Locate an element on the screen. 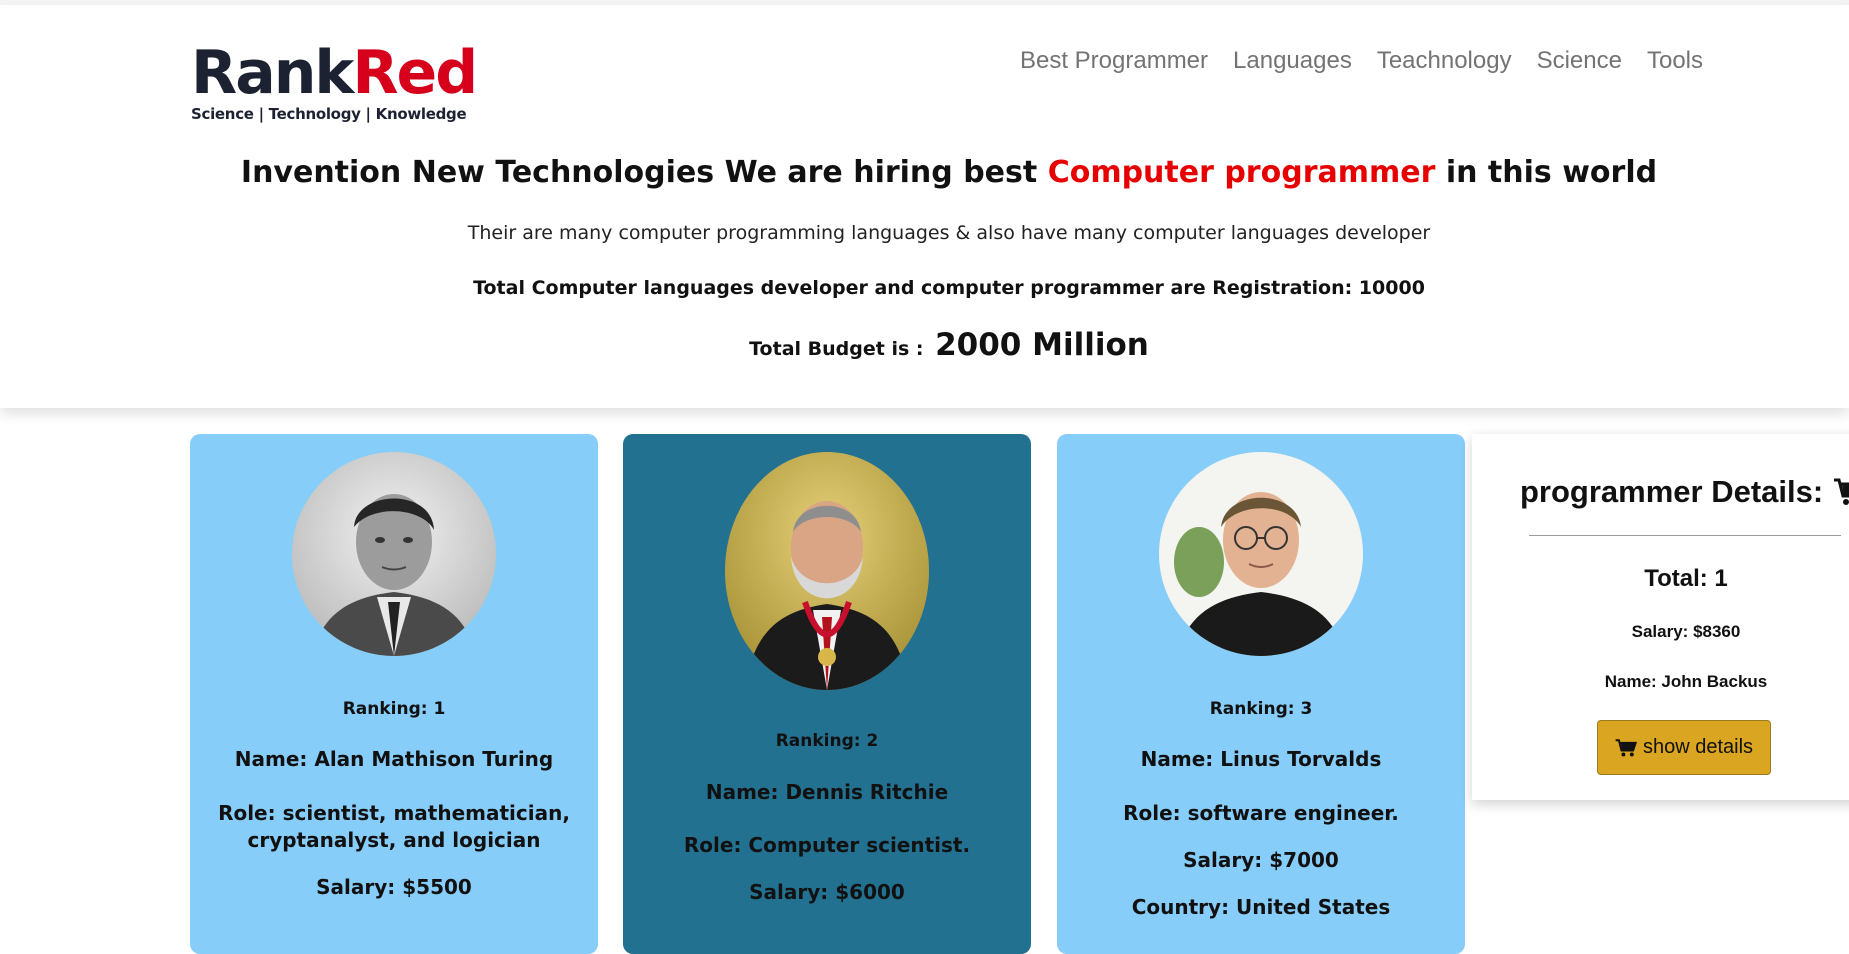 Image resolution: width=1849 pixels, height=954 pixels. details-title: programmer Details: is located at coordinates (1684, 492).